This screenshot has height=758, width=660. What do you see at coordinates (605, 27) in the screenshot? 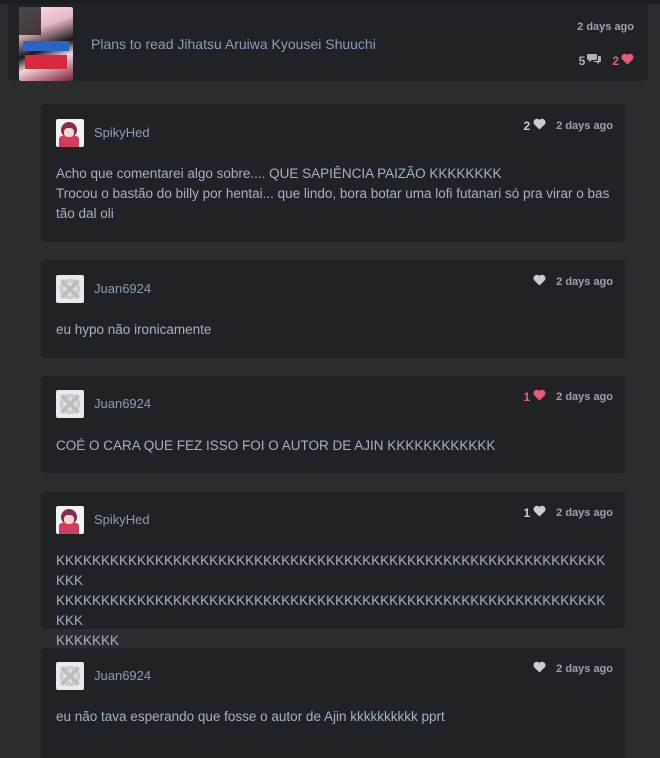
I see `activity-timestamp: 2 days ago` at bounding box center [605, 27].